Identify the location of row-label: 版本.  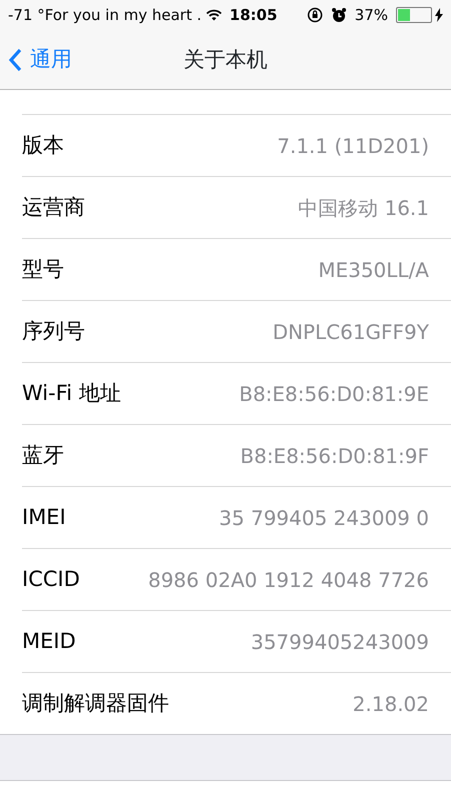
(43, 145).